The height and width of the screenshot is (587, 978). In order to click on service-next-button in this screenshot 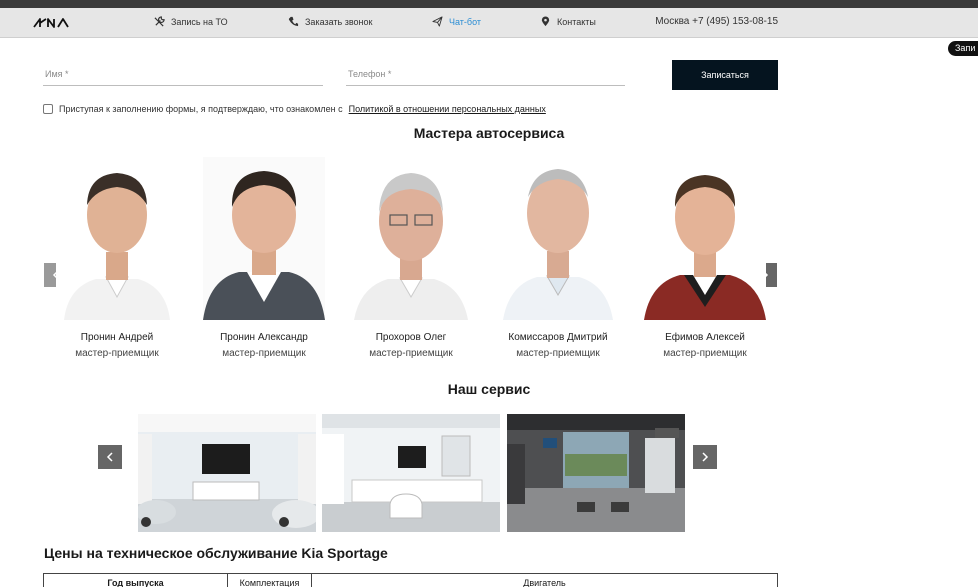, I will do `click(705, 457)`.